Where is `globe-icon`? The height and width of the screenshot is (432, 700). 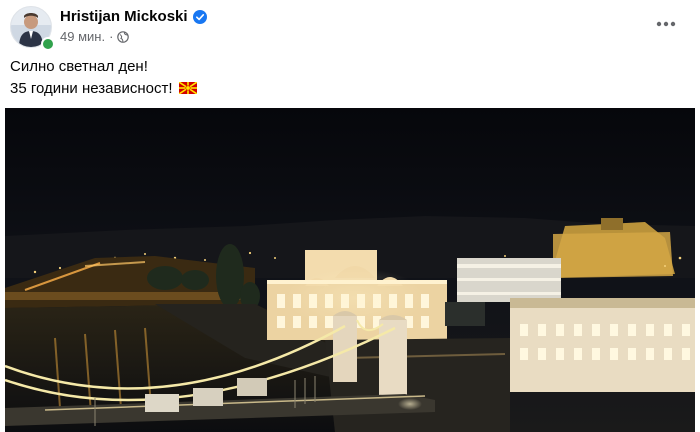
globe-icon is located at coordinates (123, 36).